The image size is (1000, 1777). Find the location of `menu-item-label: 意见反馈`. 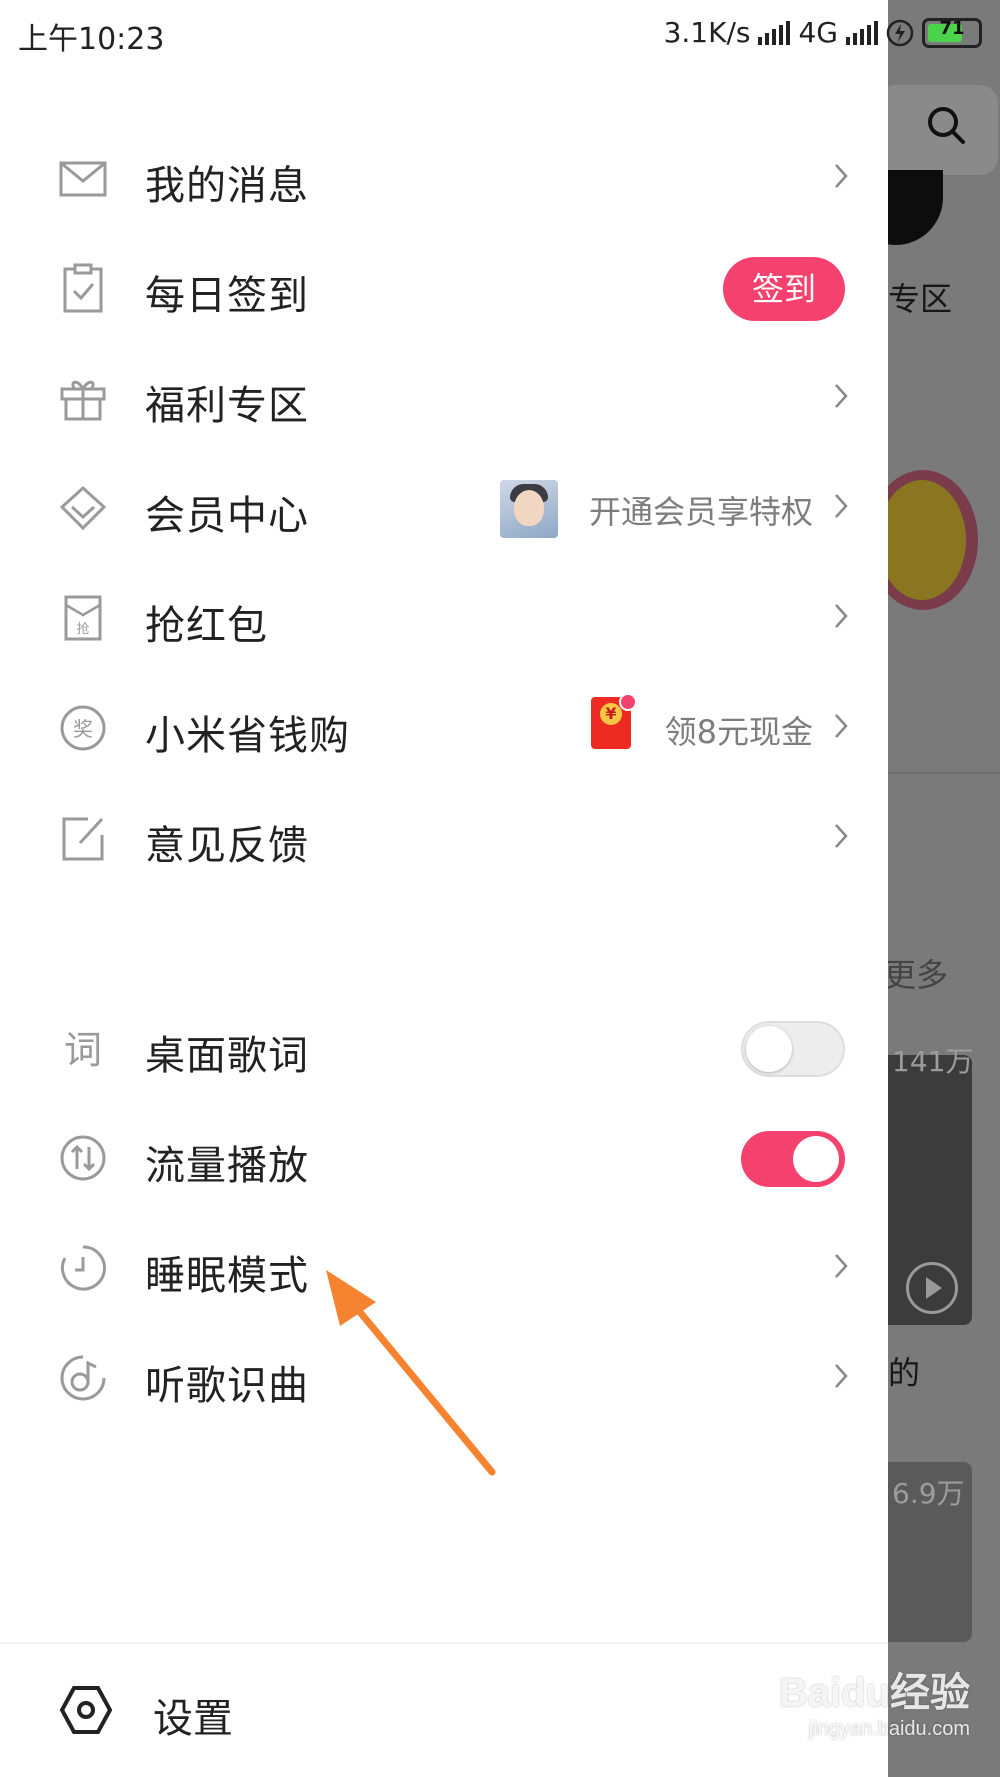

menu-item-label: 意见反馈 is located at coordinates (227, 846).